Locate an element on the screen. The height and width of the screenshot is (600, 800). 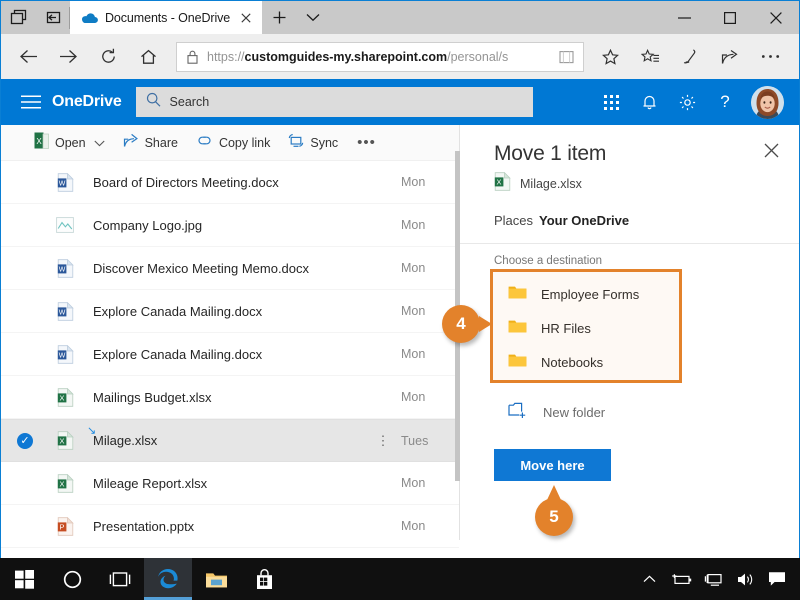
file-row: P Presentation.pptx Mon is located at coordinates (230, 526).